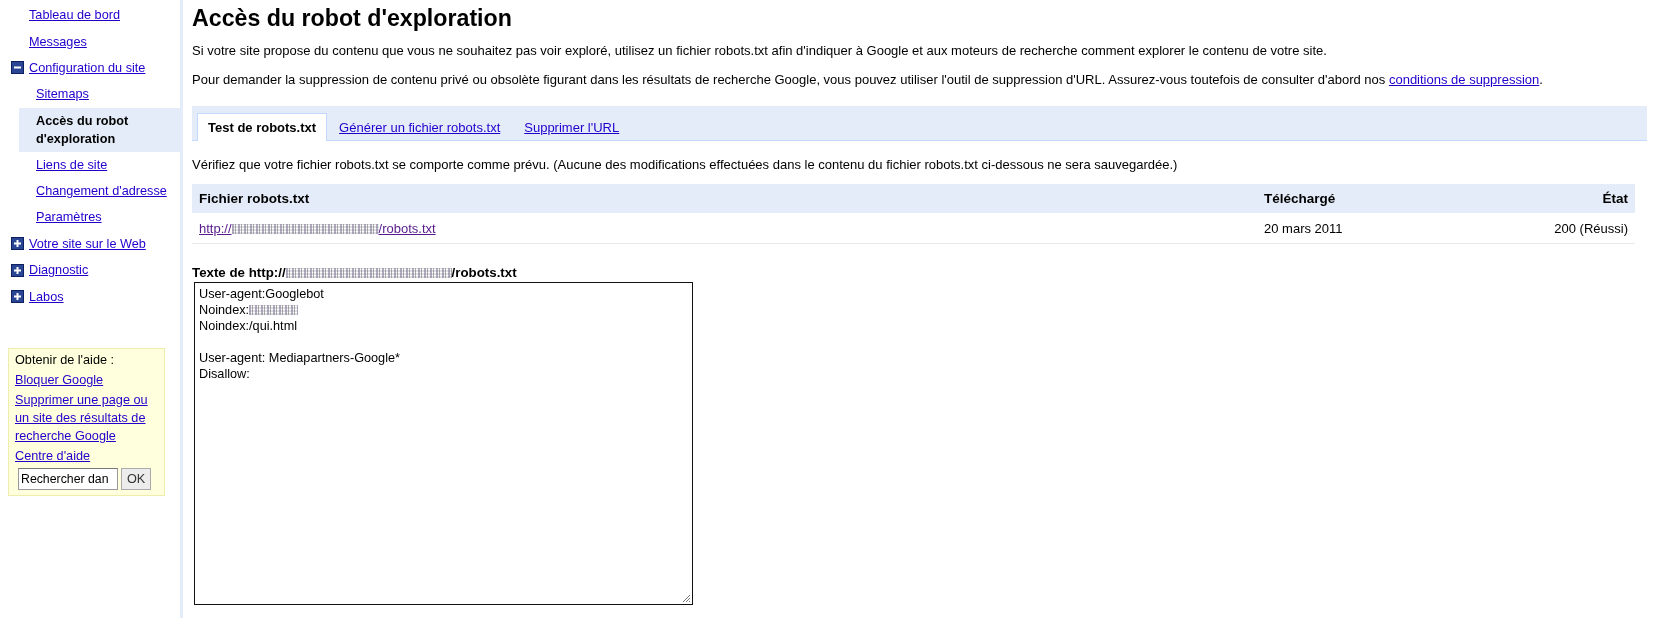 Image resolution: width=1657 pixels, height=618 pixels. I want to click on nav-link: Changement d'adresse, so click(101, 191).